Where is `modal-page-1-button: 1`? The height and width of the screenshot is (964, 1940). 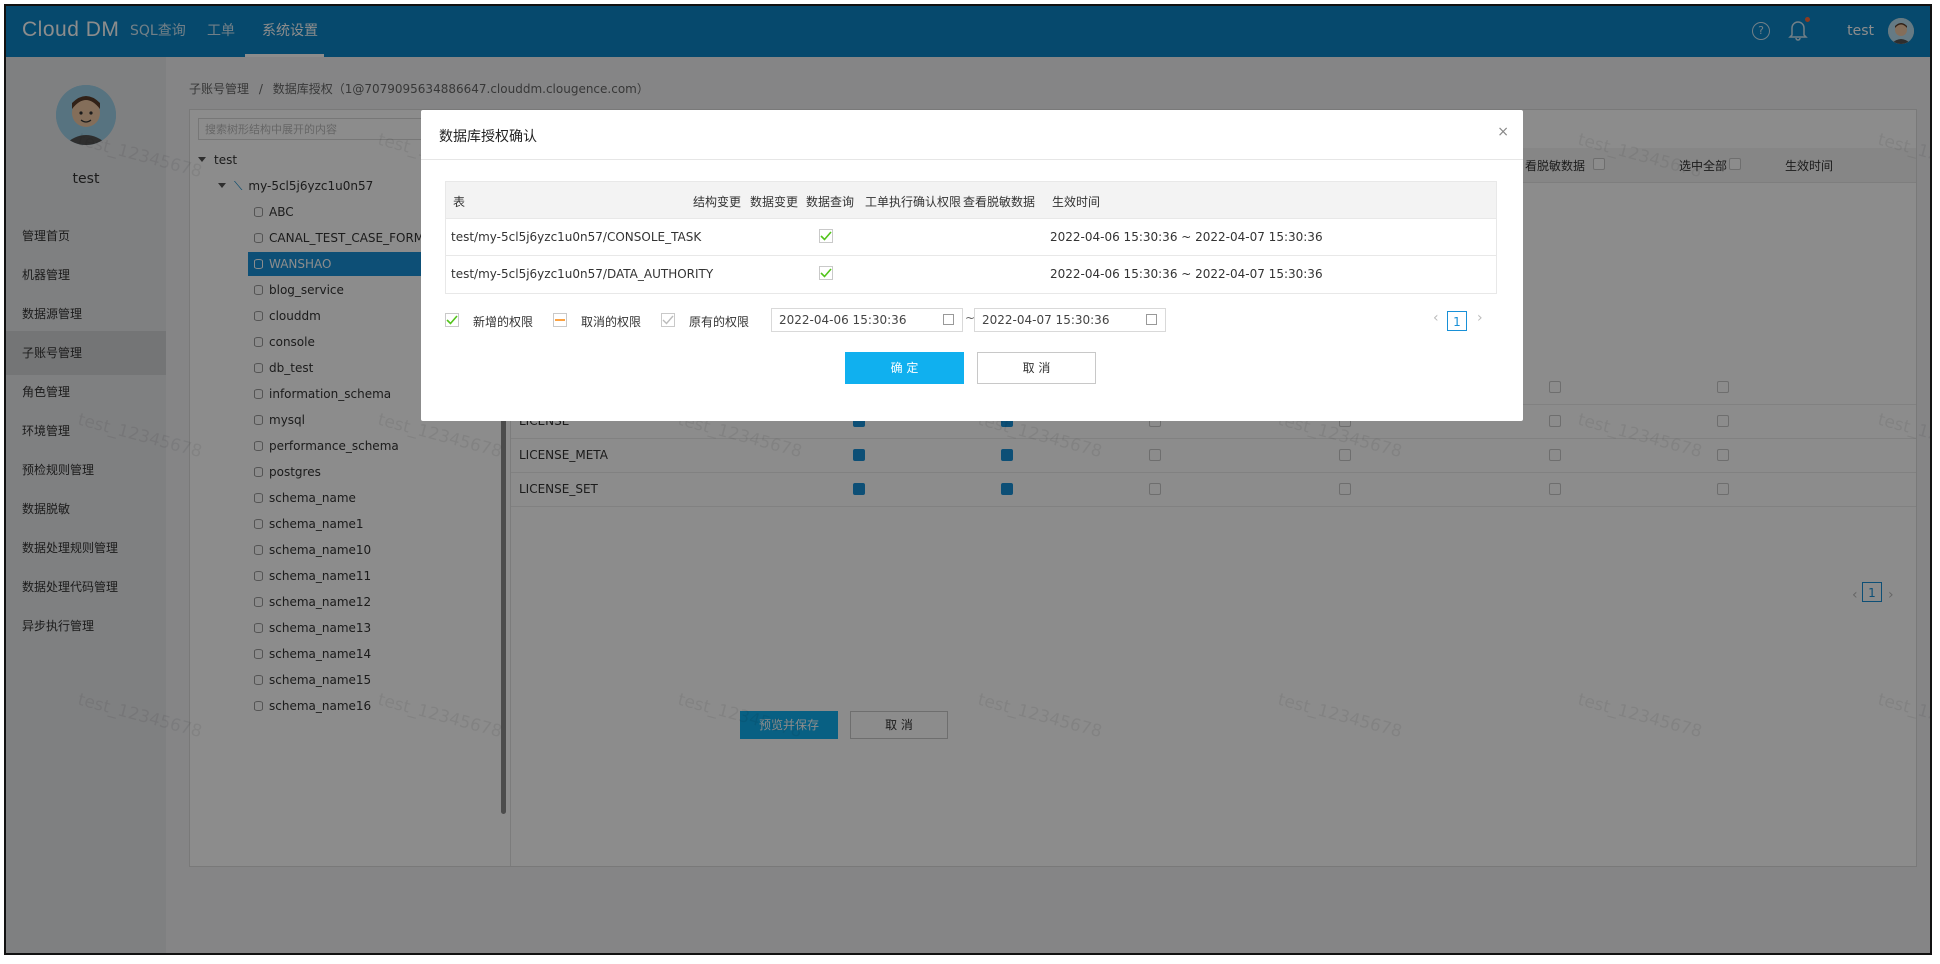
modal-page-1-button: 1 is located at coordinates (1457, 321).